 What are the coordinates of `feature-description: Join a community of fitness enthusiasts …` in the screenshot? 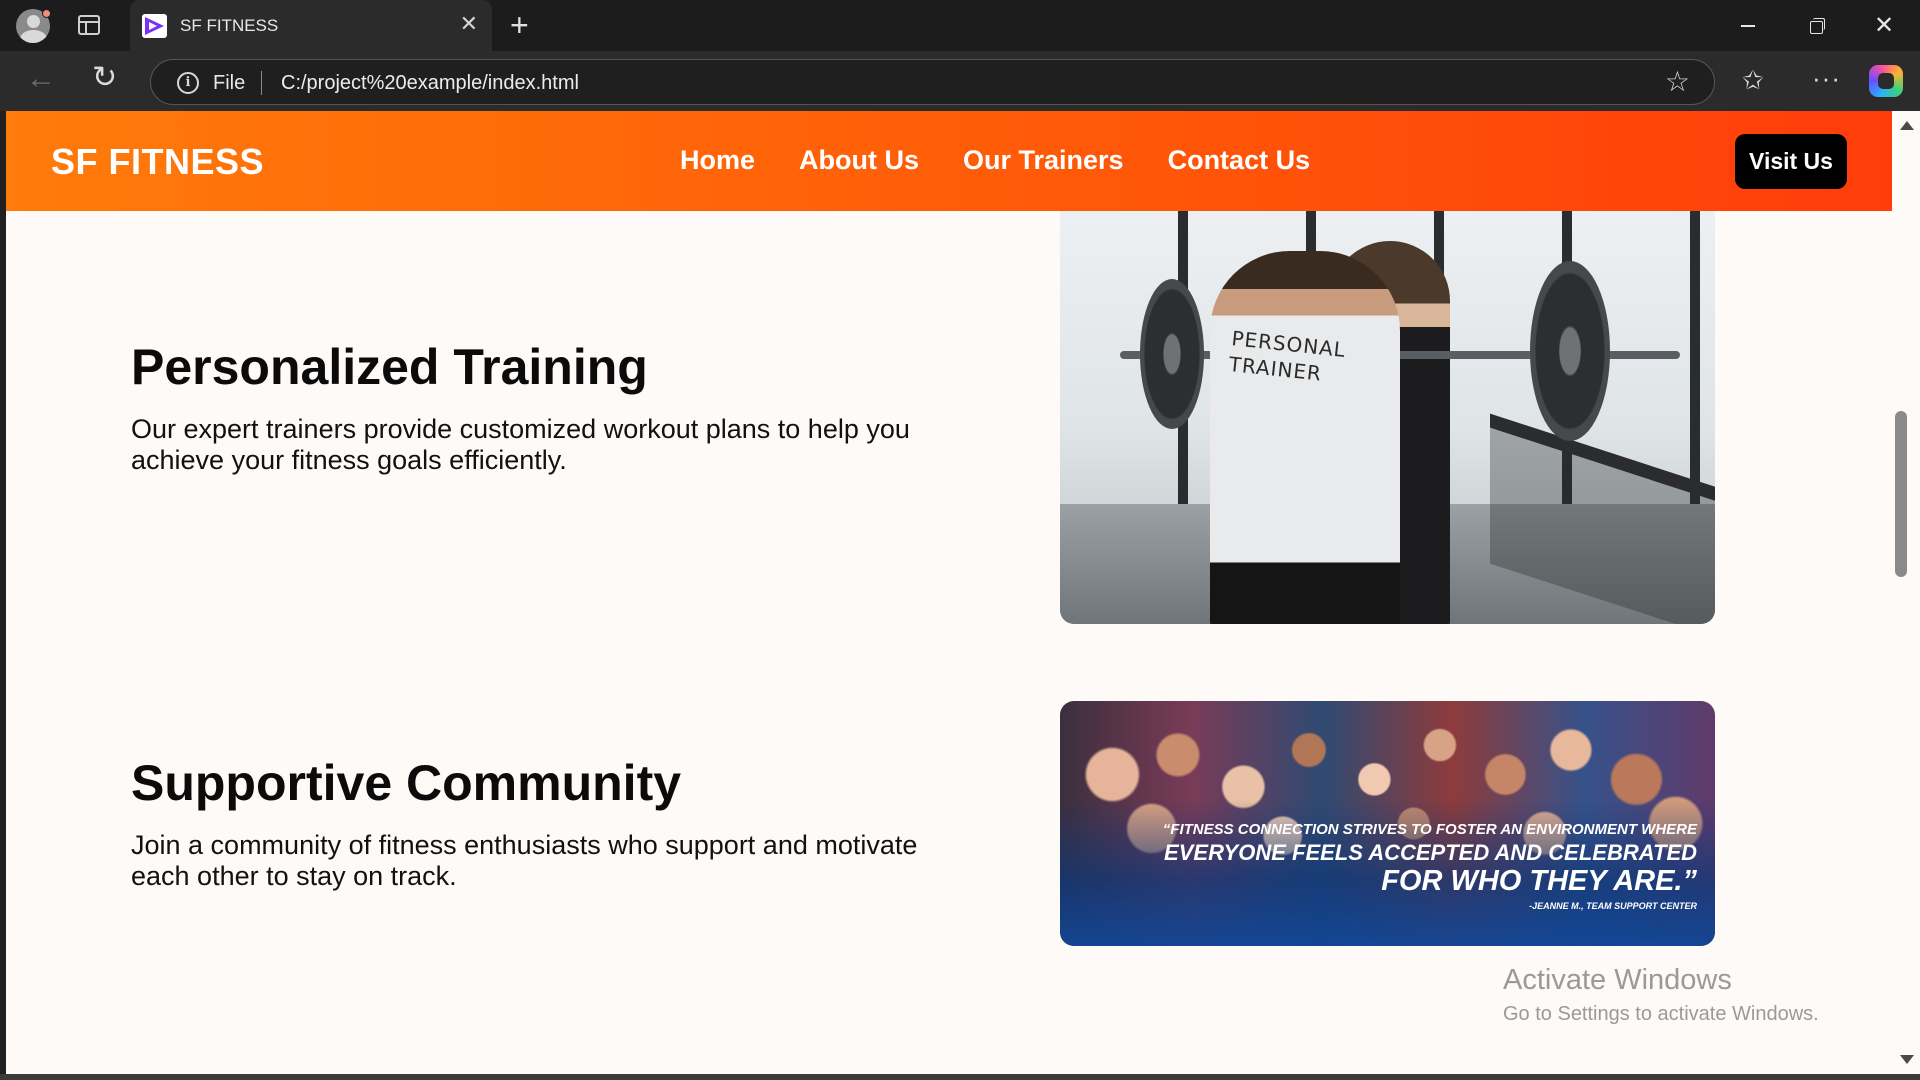 It's located at (524, 860).